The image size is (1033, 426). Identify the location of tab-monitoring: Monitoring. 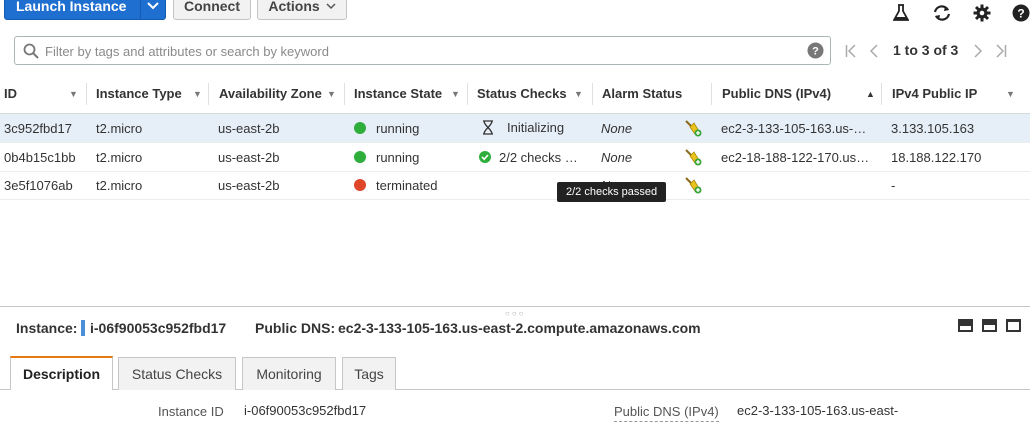
(289, 373).